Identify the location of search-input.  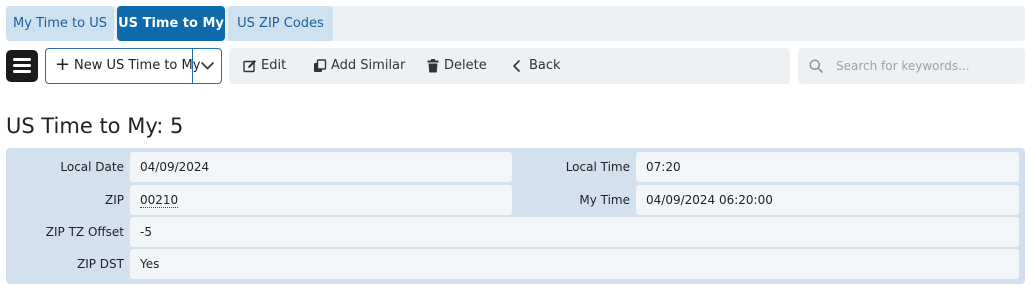
(926, 66).